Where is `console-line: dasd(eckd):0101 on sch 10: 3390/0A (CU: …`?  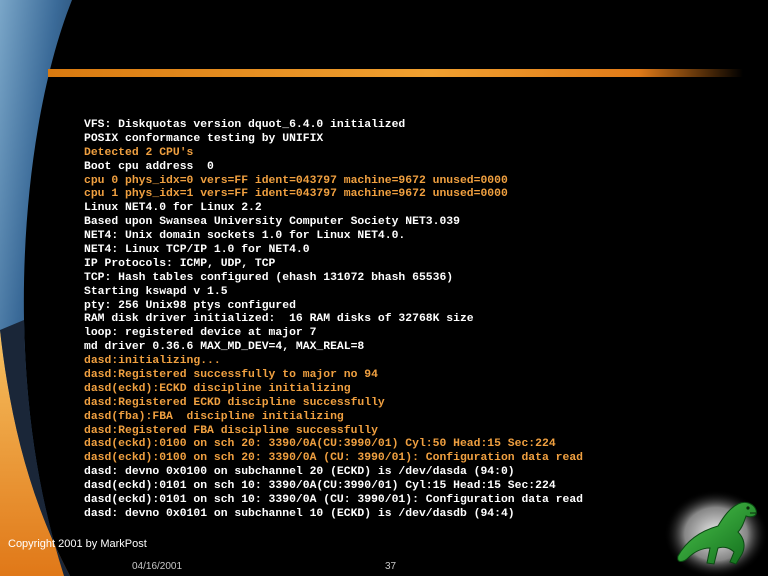 console-line: dasd(eckd):0101 on sch 10: 3390/0A (CU: … is located at coordinates (333, 500).